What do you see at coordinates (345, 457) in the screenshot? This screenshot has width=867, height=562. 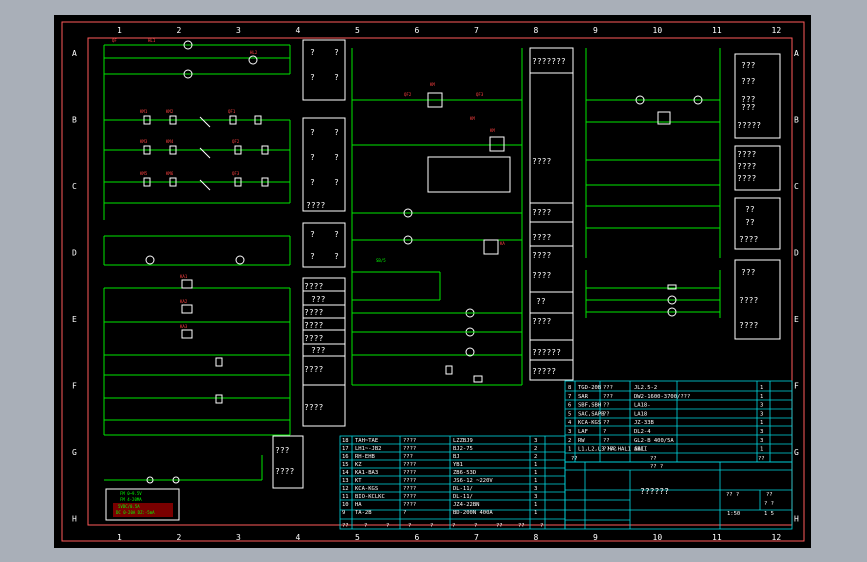 I see `bom-cell: 16` at bounding box center [345, 457].